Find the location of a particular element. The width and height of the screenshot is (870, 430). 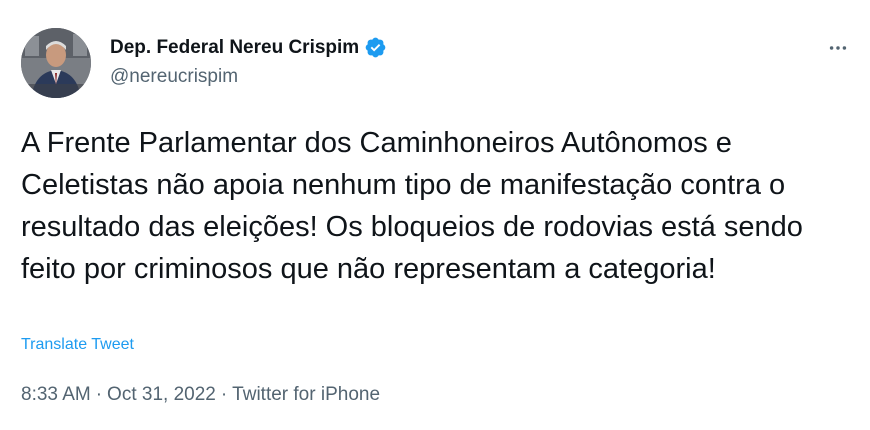

more-horizontal-icon is located at coordinates (838, 48).